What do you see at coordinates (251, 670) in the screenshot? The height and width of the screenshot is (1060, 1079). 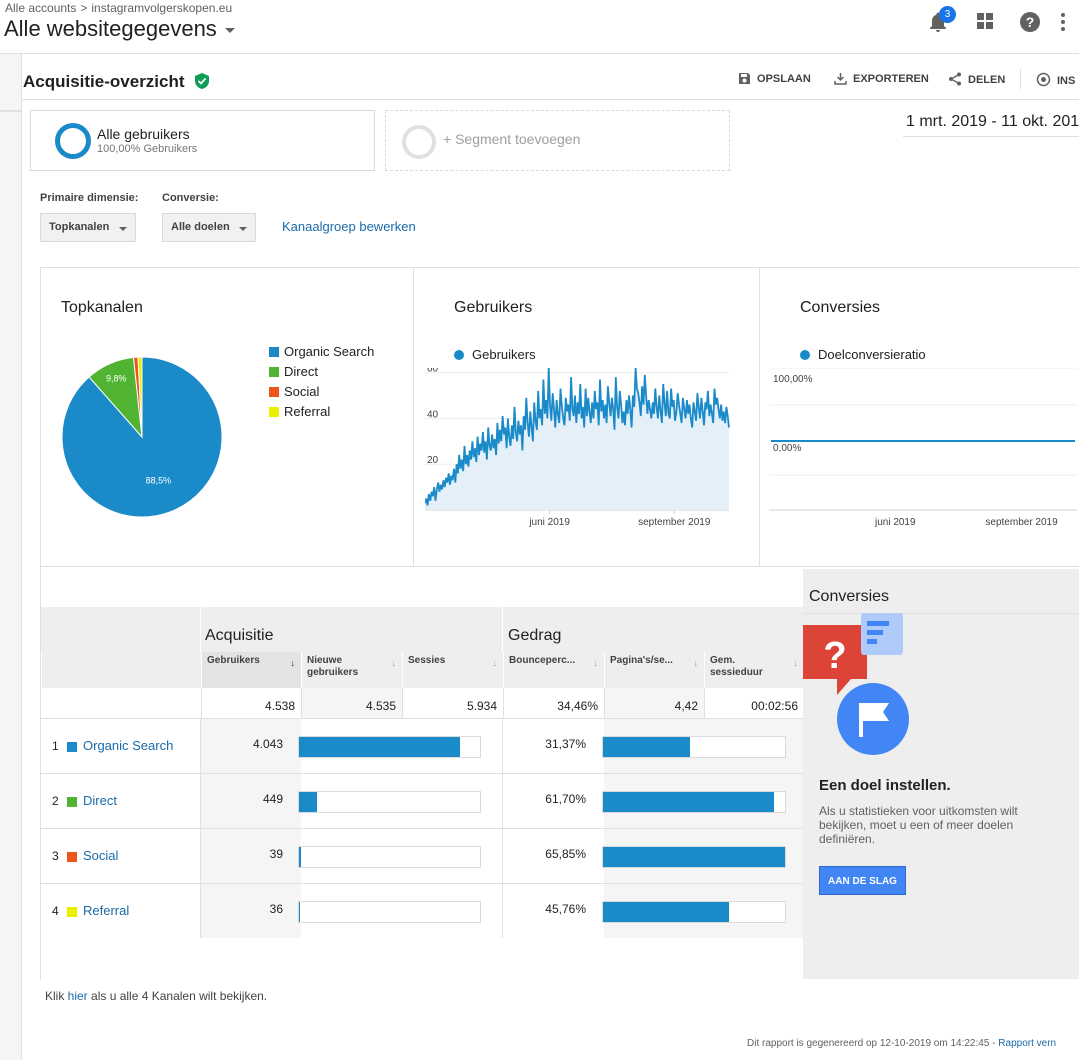 I see `col-header-users: Gebruikers ↓` at bounding box center [251, 670].